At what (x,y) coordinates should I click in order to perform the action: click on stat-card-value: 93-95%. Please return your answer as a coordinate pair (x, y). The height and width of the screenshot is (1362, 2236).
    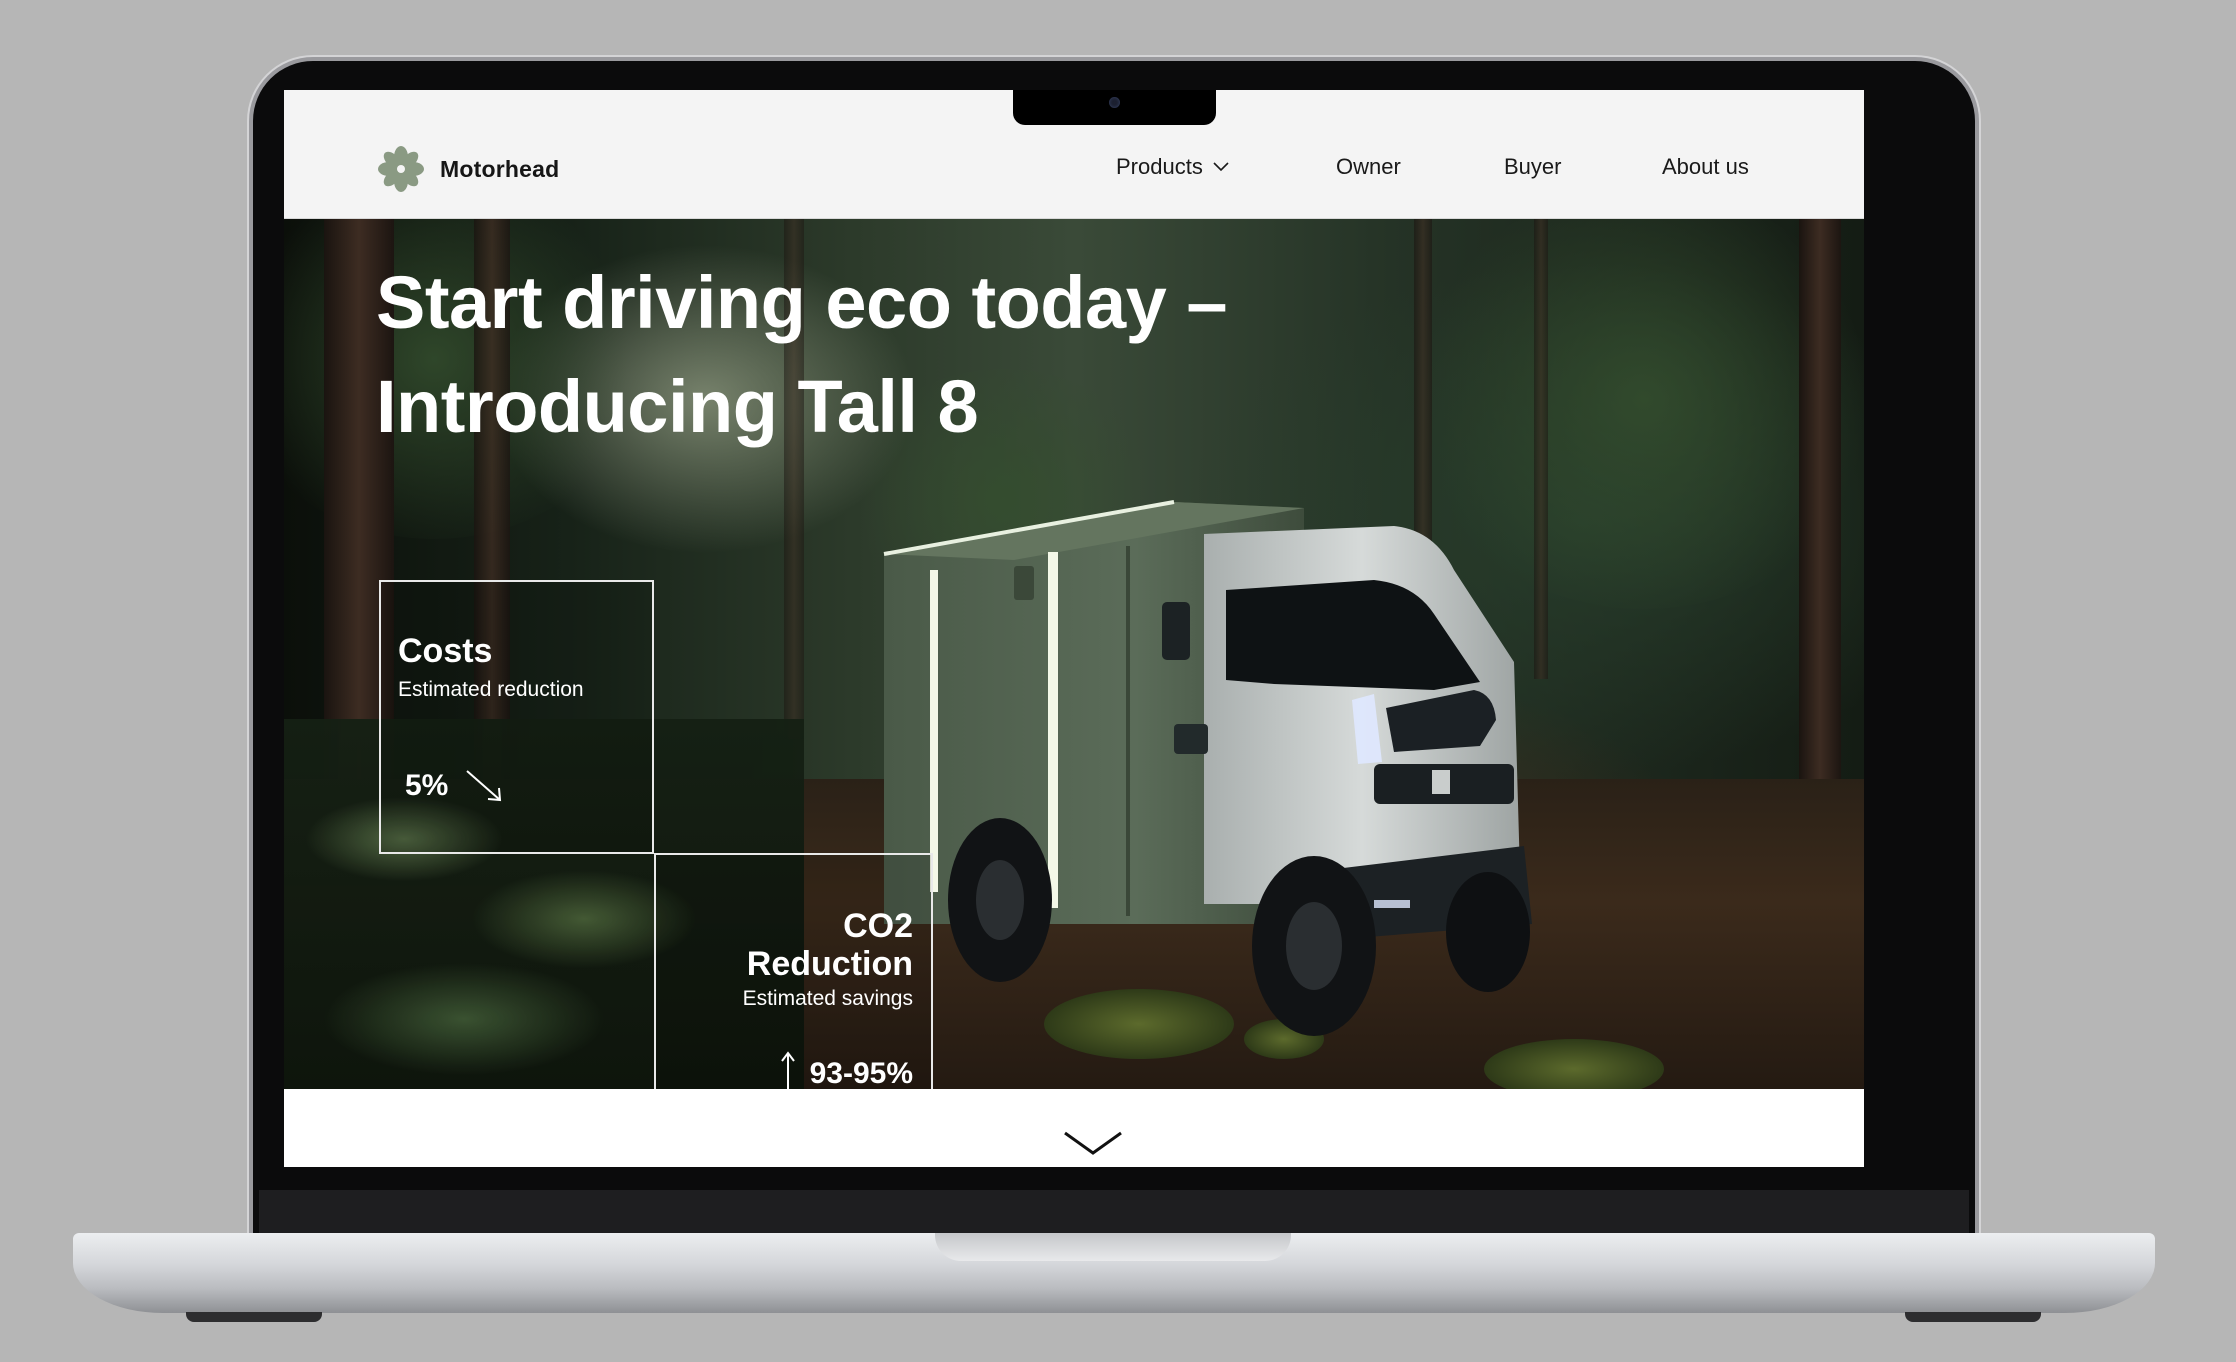
    Looking at the image, I should click on (846, 1070).